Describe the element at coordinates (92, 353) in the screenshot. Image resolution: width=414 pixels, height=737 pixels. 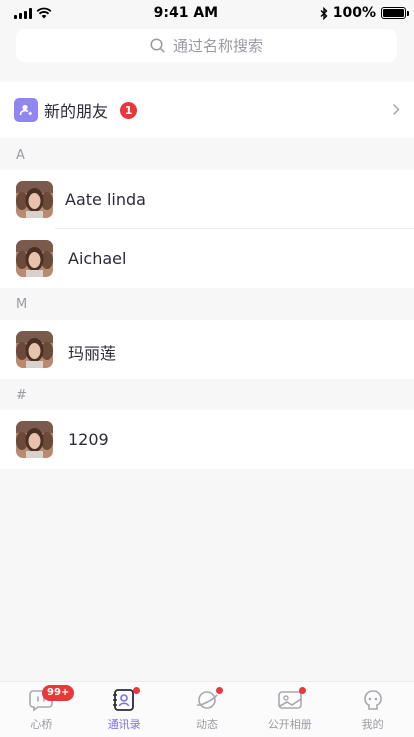
I see `contact-name: 玛丽莲` at that location.